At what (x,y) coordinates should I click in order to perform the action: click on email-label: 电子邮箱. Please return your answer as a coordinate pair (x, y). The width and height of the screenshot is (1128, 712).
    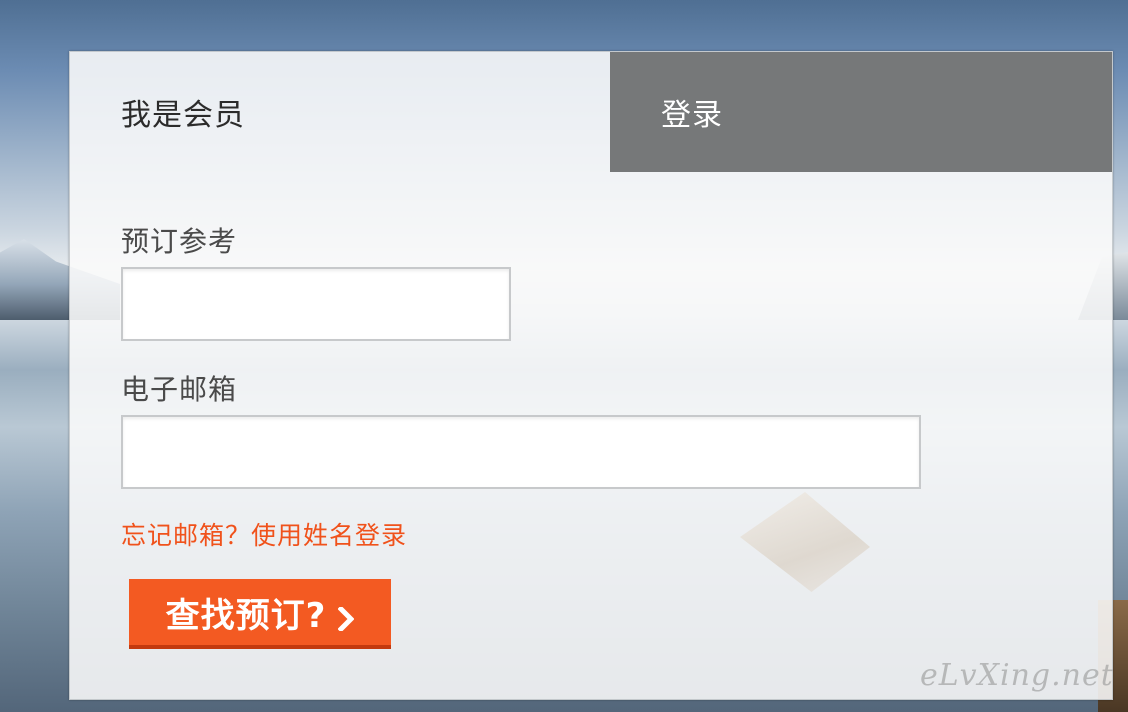
    Looking at the image, I should click on (179, 389).